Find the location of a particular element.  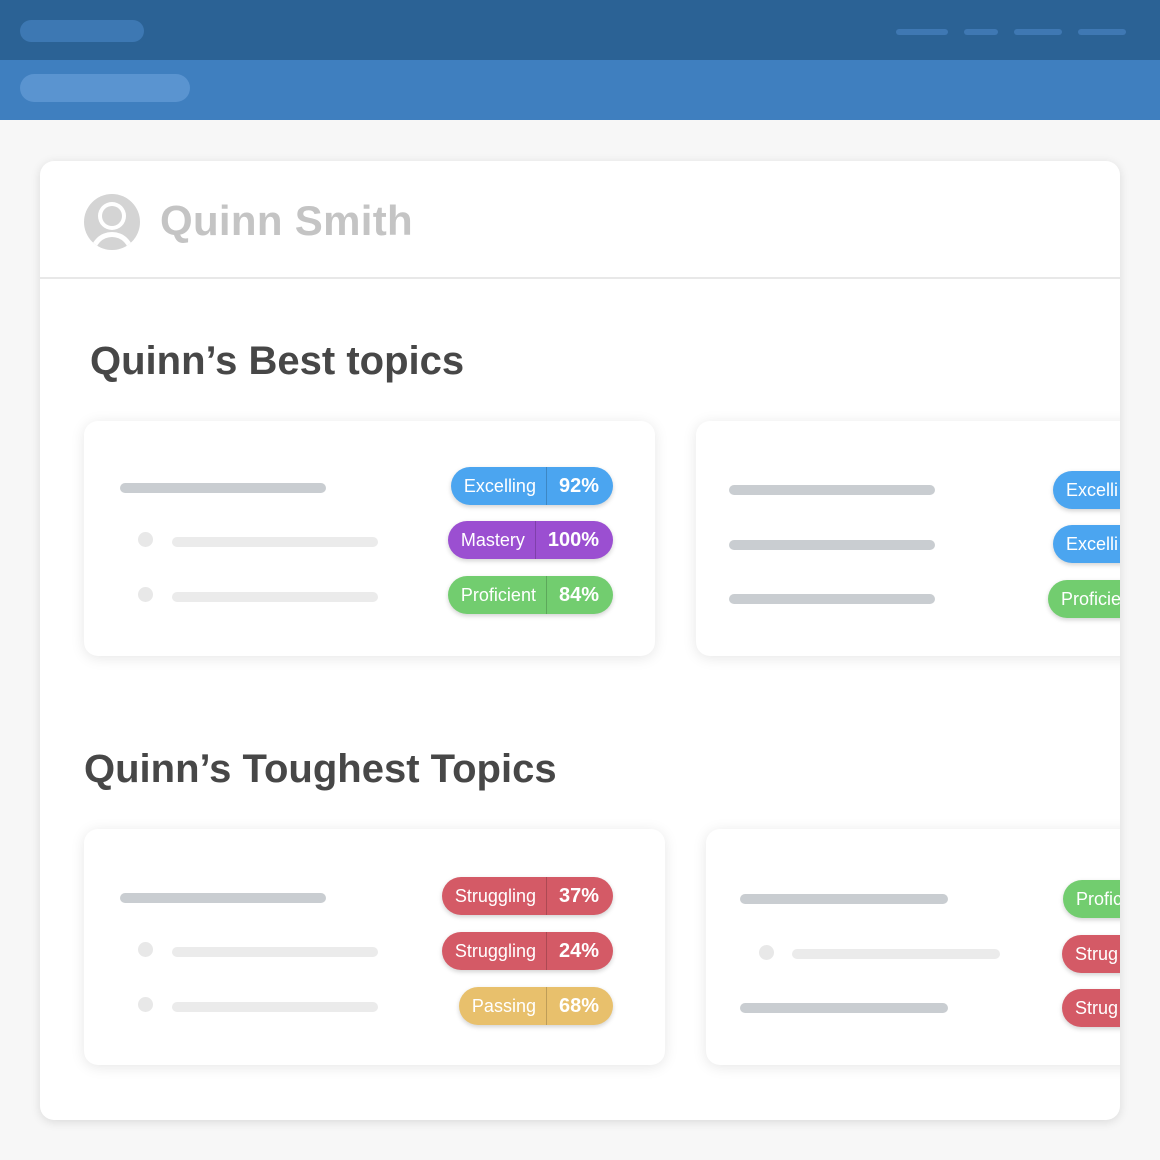

score-badge-percent: 68% is located at coordinates (579, 1006).